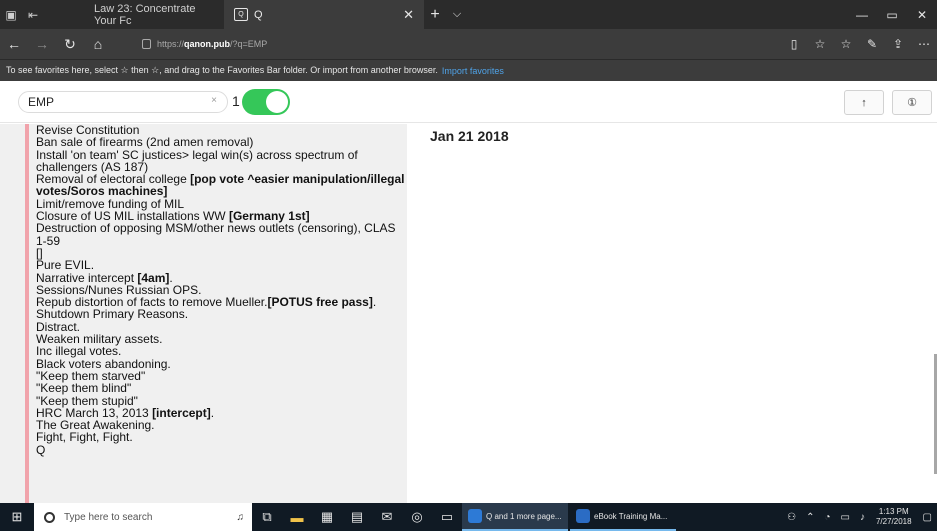 The image size is (937, 531). Describe the element at coordinates (277, 102) in the screenshot. I see `toggle-knob` at that location.